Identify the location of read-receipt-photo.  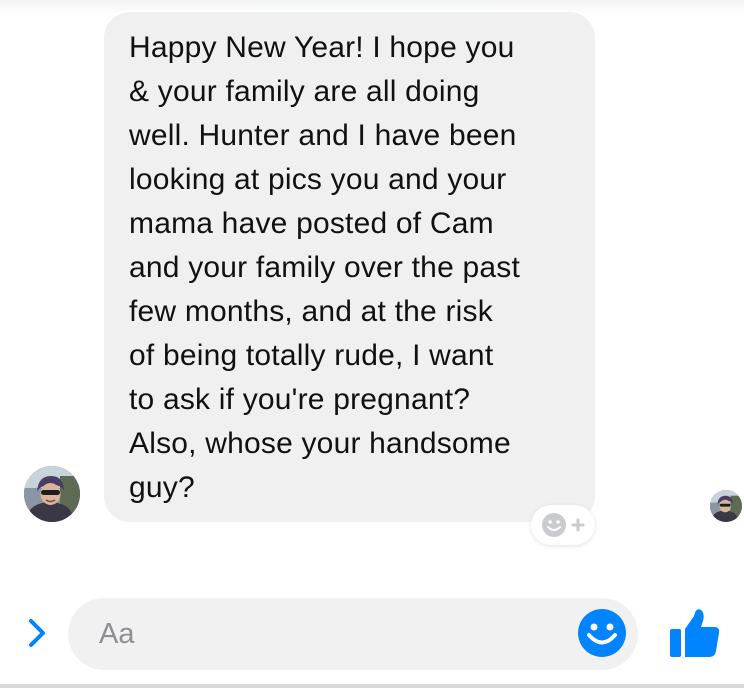
(726, 506).